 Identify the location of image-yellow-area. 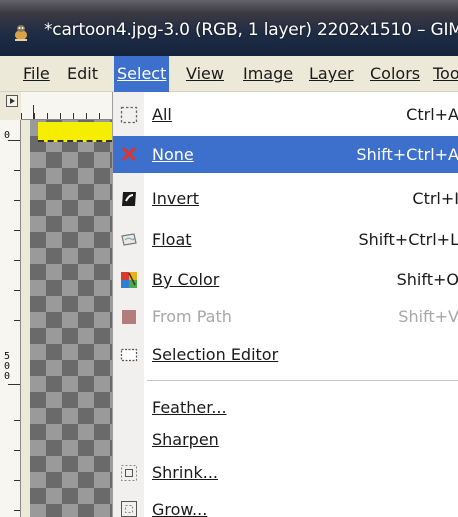
(75, 132).